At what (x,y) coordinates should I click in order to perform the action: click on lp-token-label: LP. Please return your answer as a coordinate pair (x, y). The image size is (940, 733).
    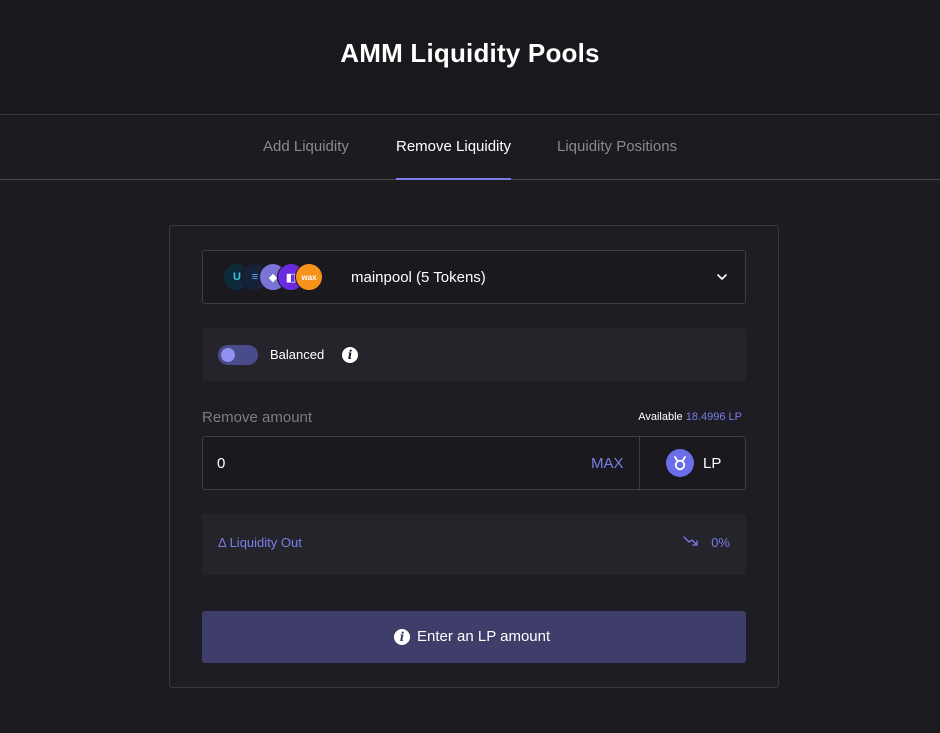
    Looking at the image, I should click on (712, 463).